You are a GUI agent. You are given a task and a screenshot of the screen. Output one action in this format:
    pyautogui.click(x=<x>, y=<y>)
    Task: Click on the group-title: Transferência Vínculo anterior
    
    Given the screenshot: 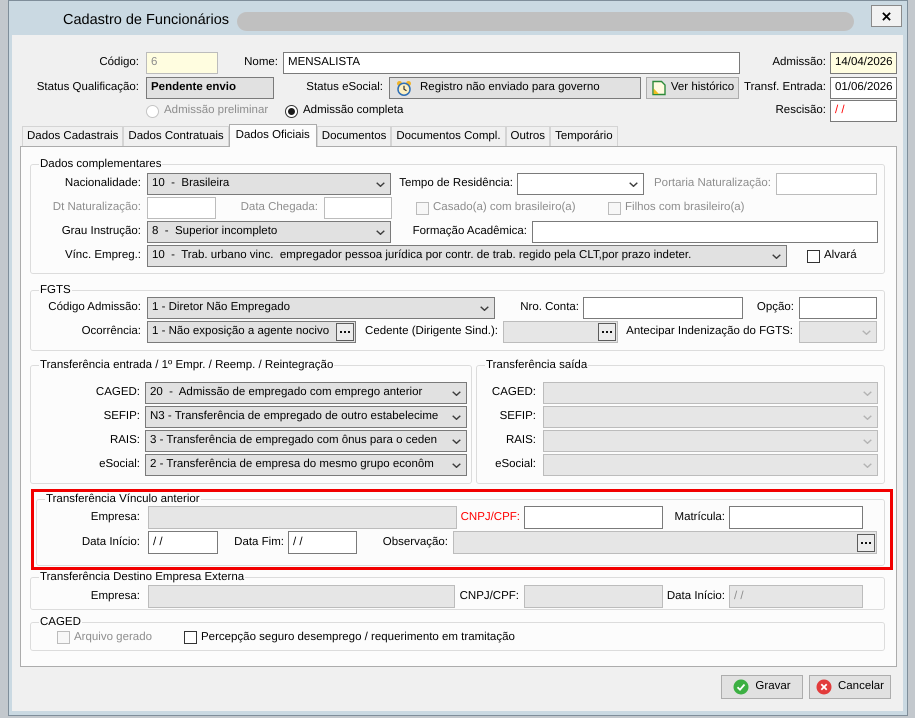 What is the action you would take?
    pyautogui.click(x=123, y=499)
    